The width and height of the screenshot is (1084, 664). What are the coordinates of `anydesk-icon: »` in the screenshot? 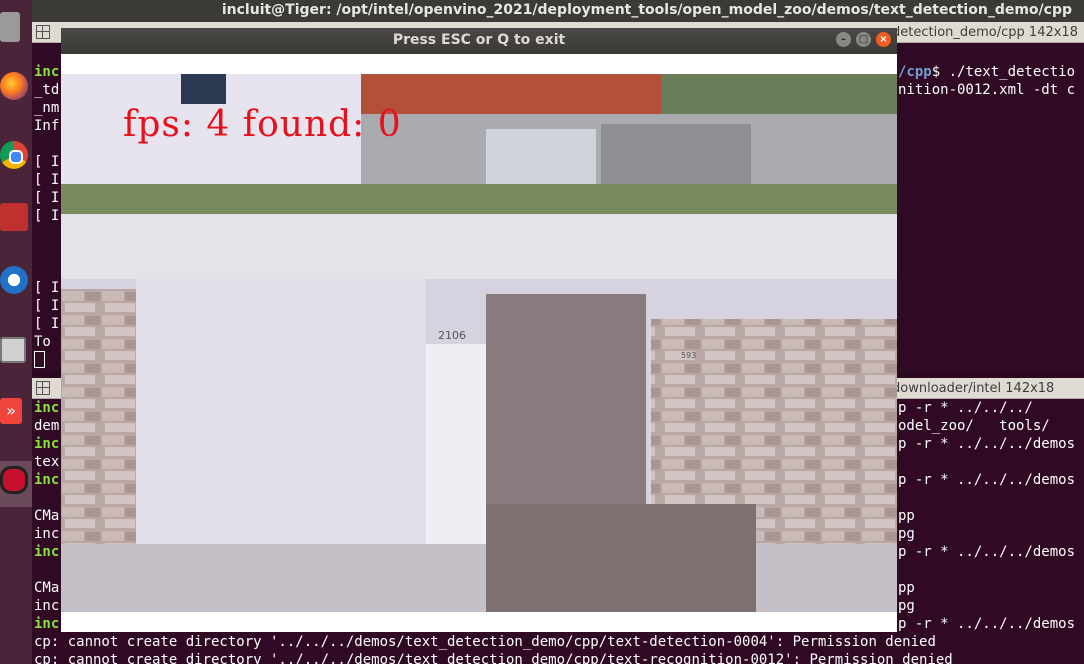 It's located at (11, 411).